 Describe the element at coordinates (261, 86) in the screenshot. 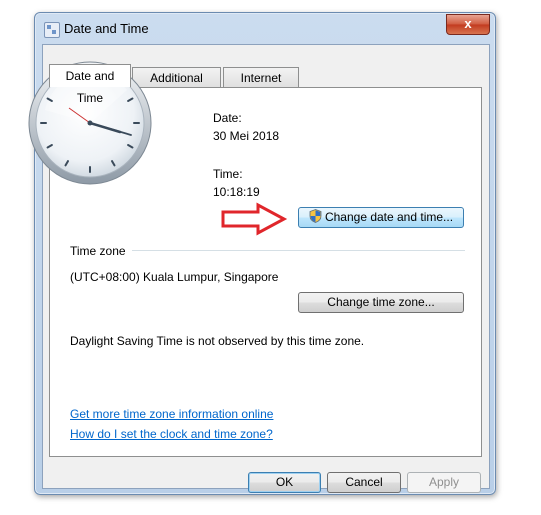

I see `tab-internet-time: Internet Time` at that location.